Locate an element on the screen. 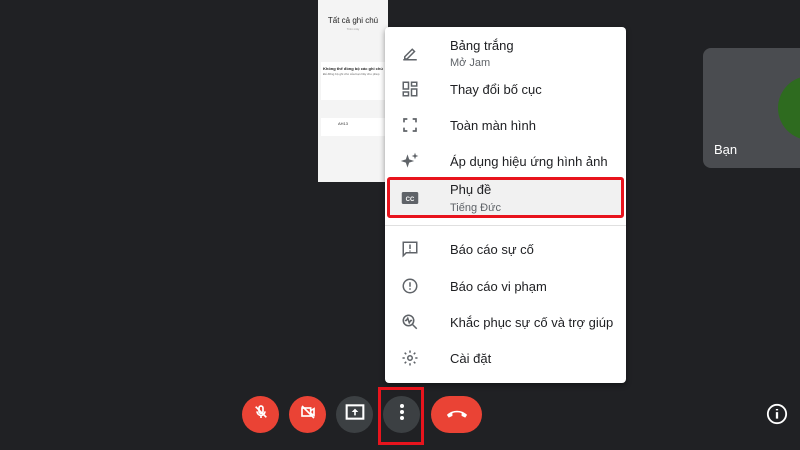  note-item: AH13 is located at coordinates (353, 127).